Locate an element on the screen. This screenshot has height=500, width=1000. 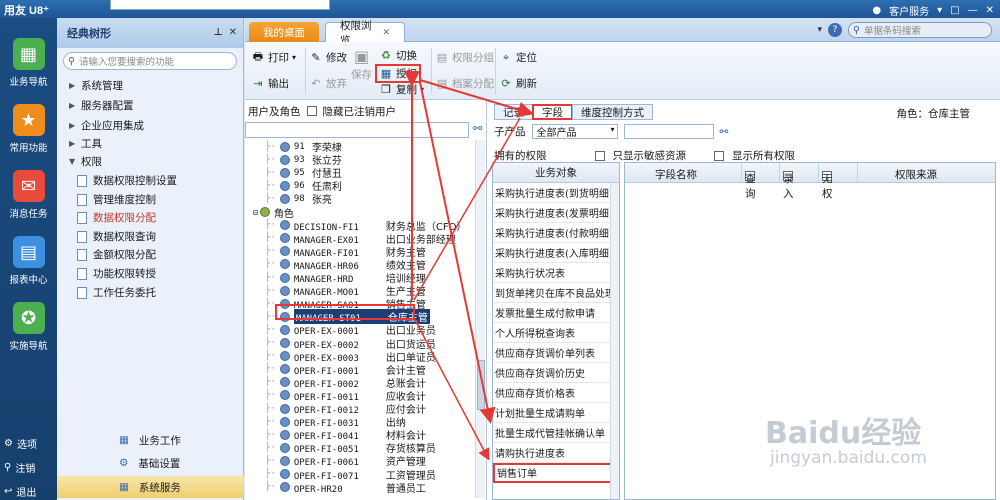
subtab-record: 记录 is located at coordinates (513, 112).